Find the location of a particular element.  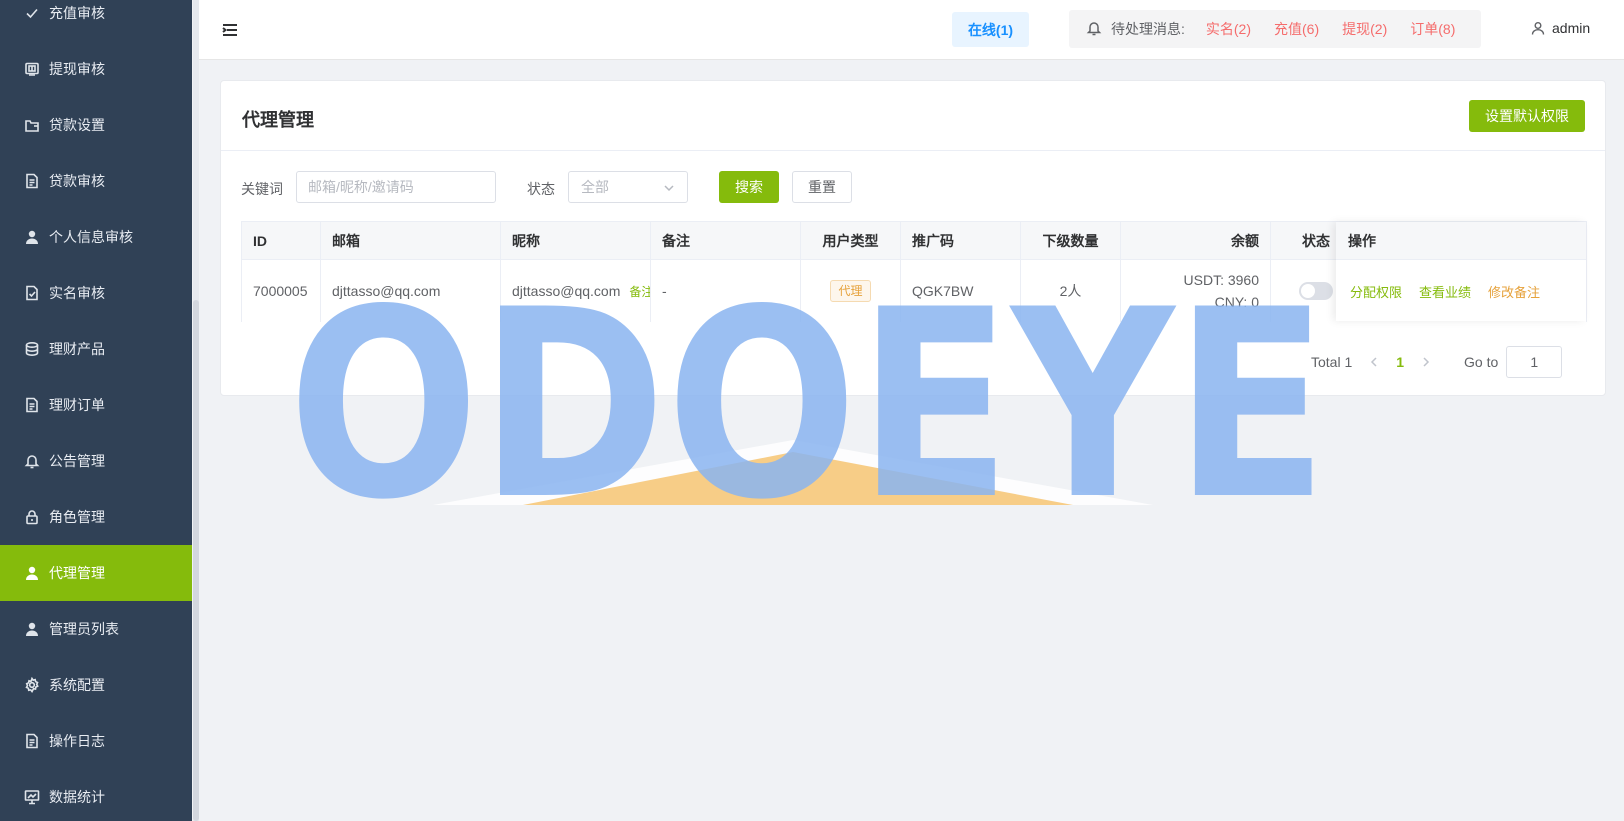

status-toggle-knob is located at coordinates (1308, 291).